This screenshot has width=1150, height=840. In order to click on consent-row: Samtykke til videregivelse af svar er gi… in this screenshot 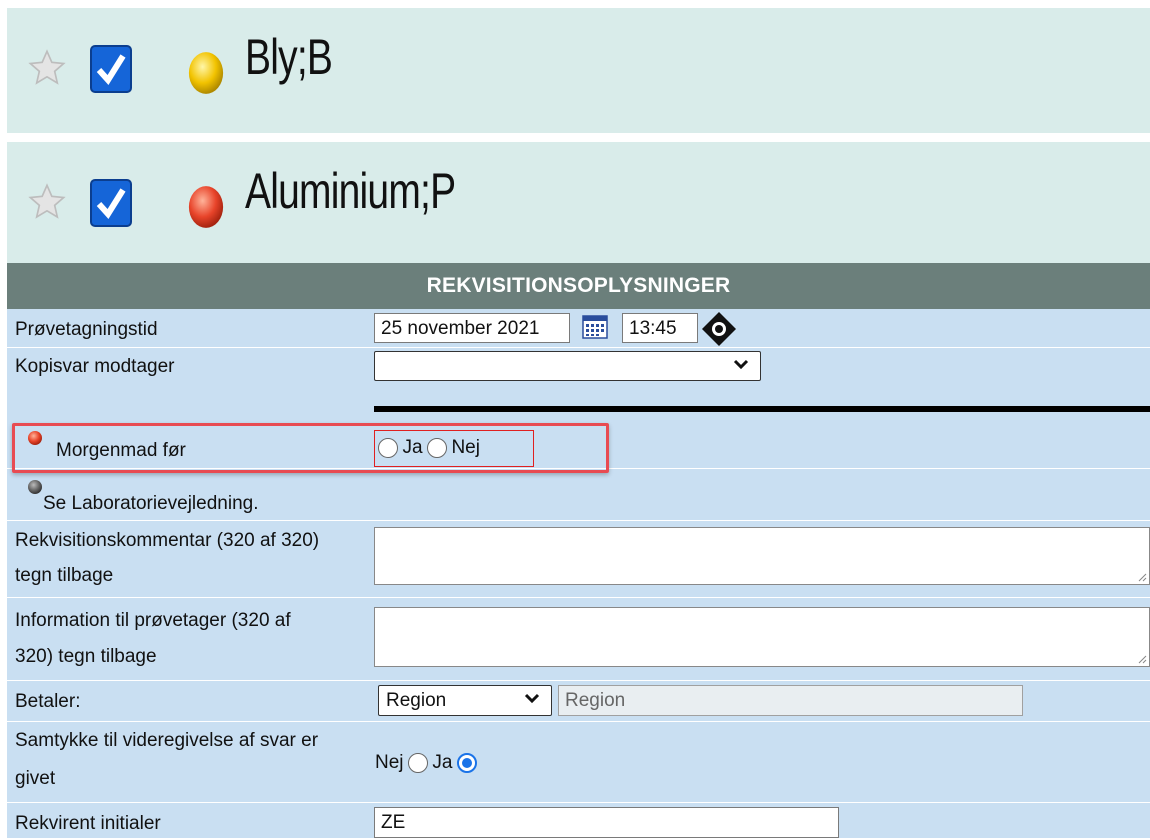, I will do `click(578, 762)`.